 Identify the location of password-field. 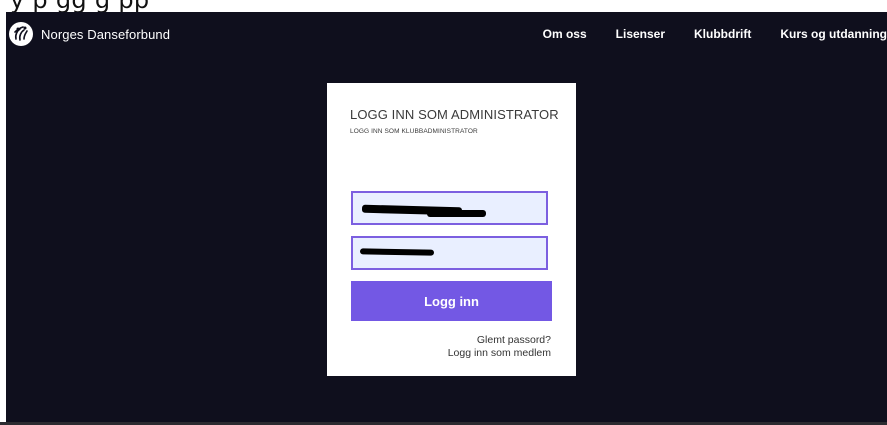
(449, 253).